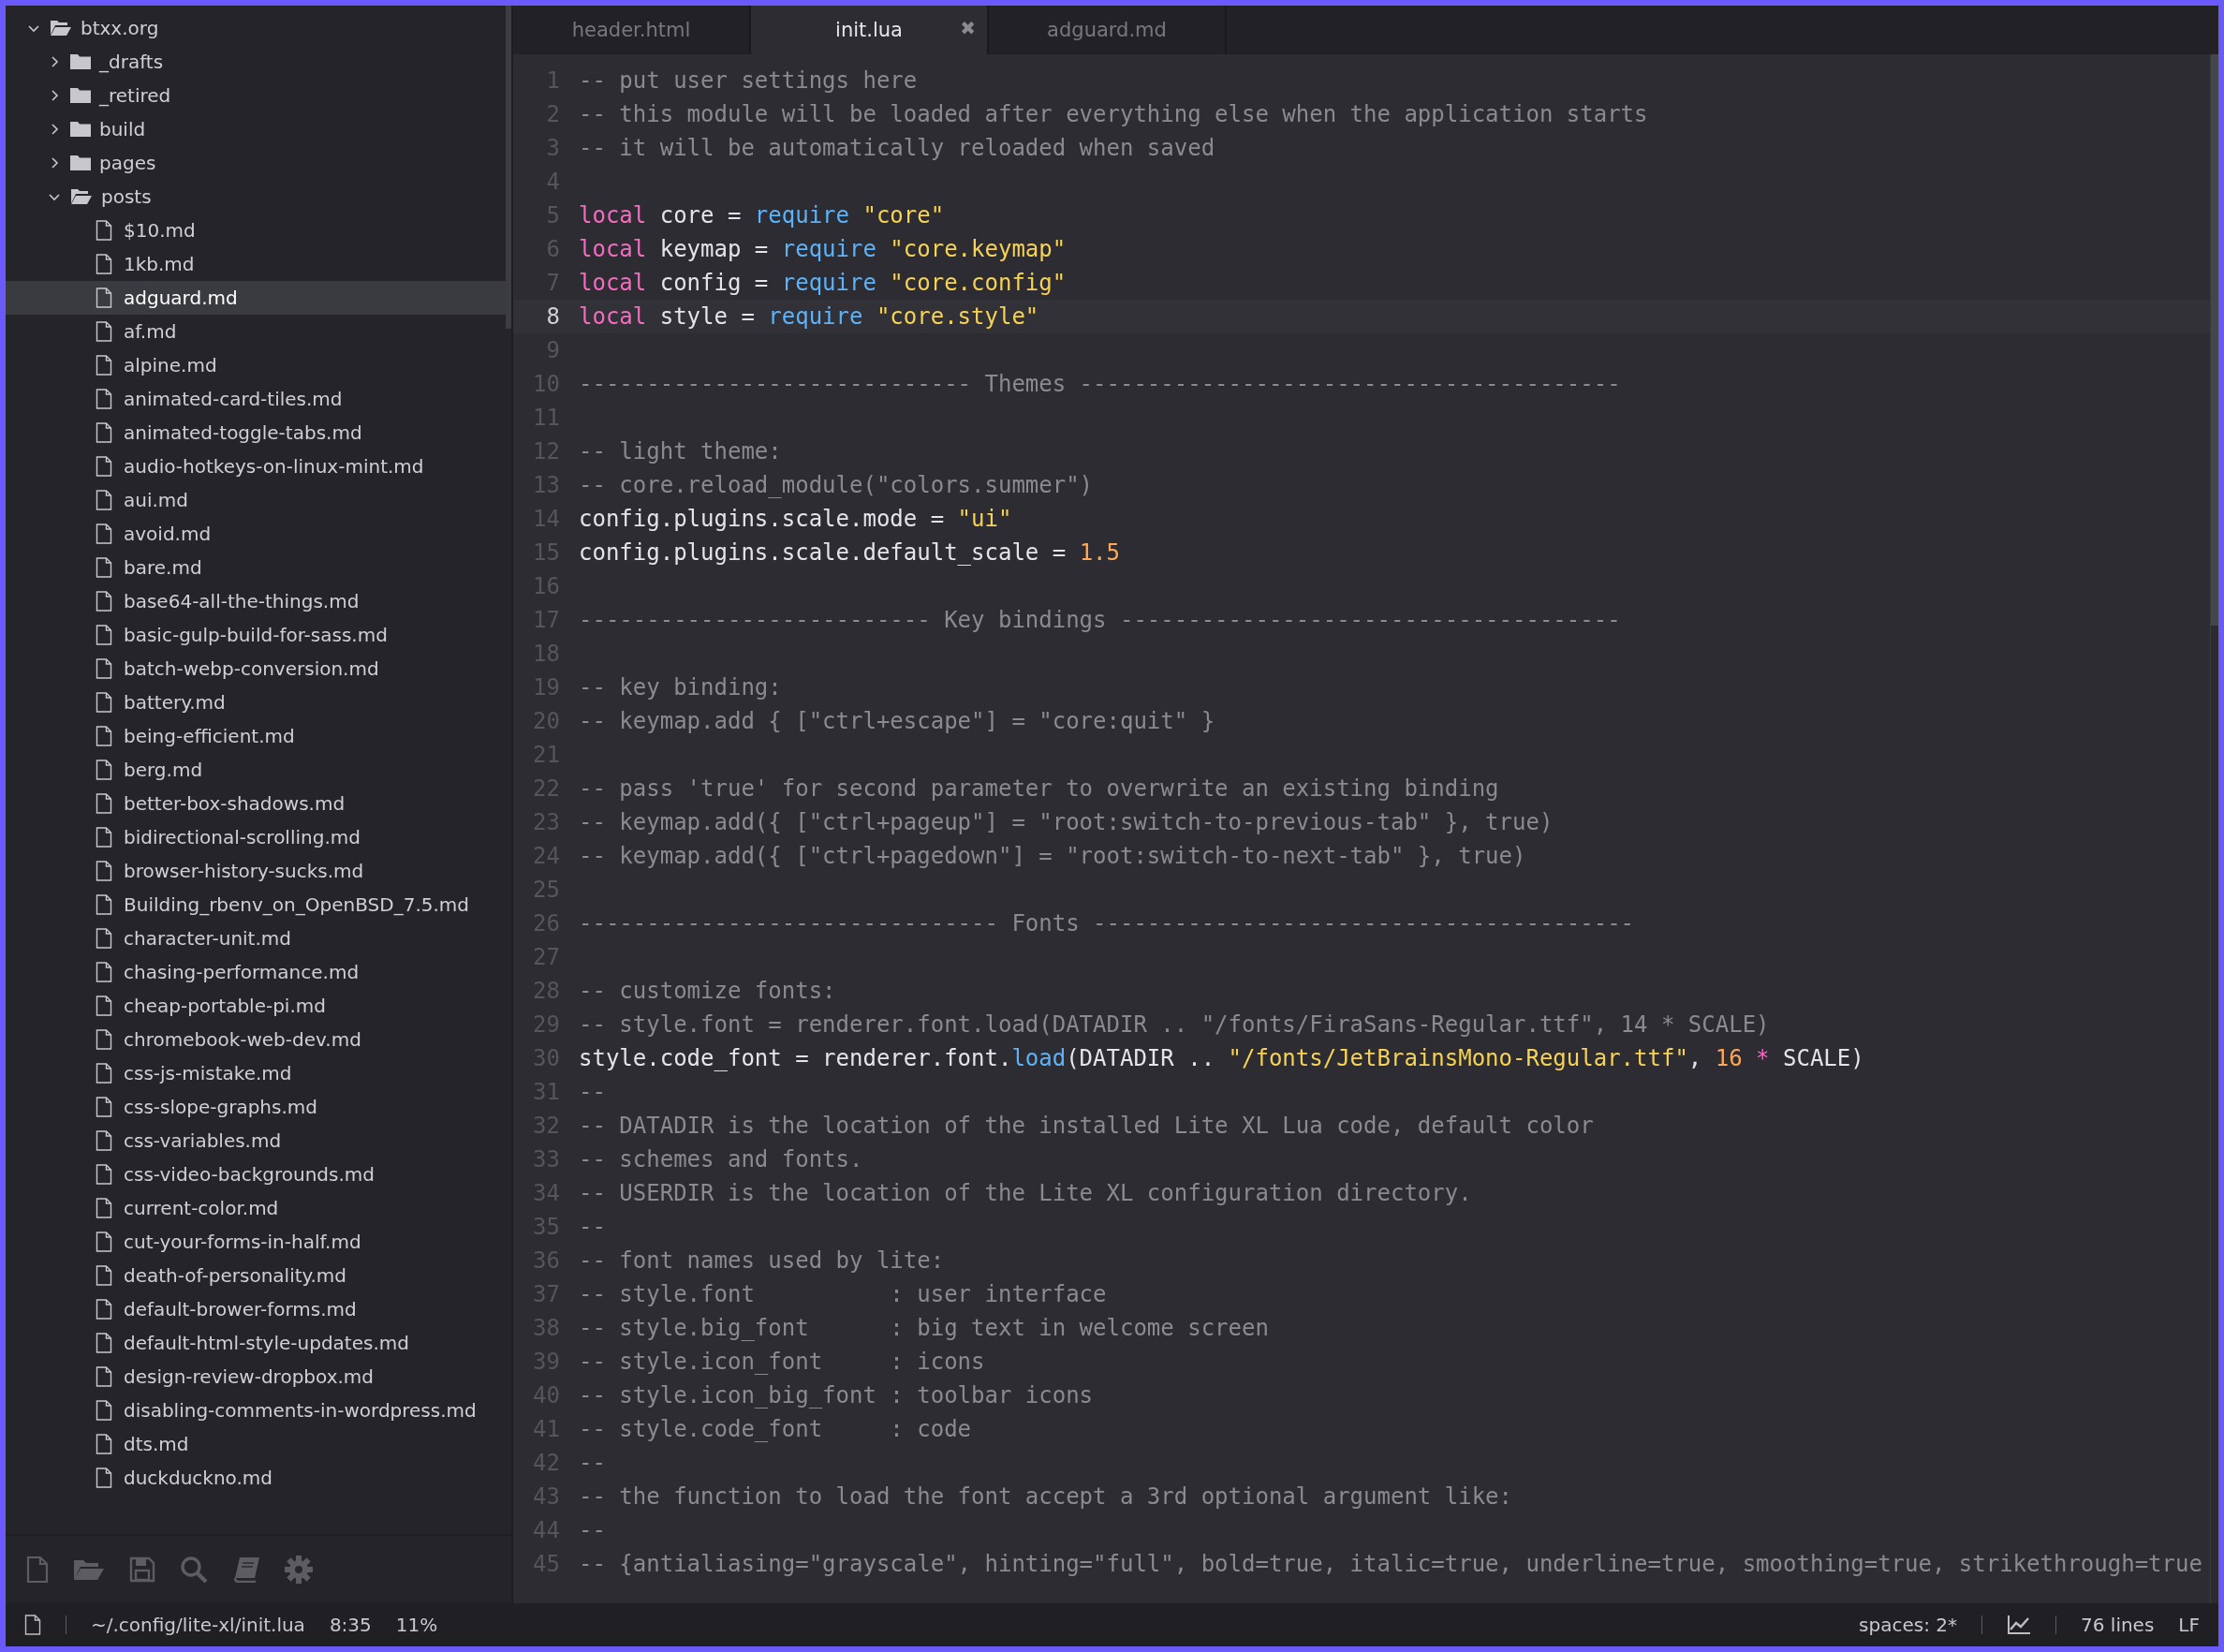  What do you see at coordinates (256, 230) in the screenshot?
I see `tree-item: $10.md` at bounding box center [256, 230].